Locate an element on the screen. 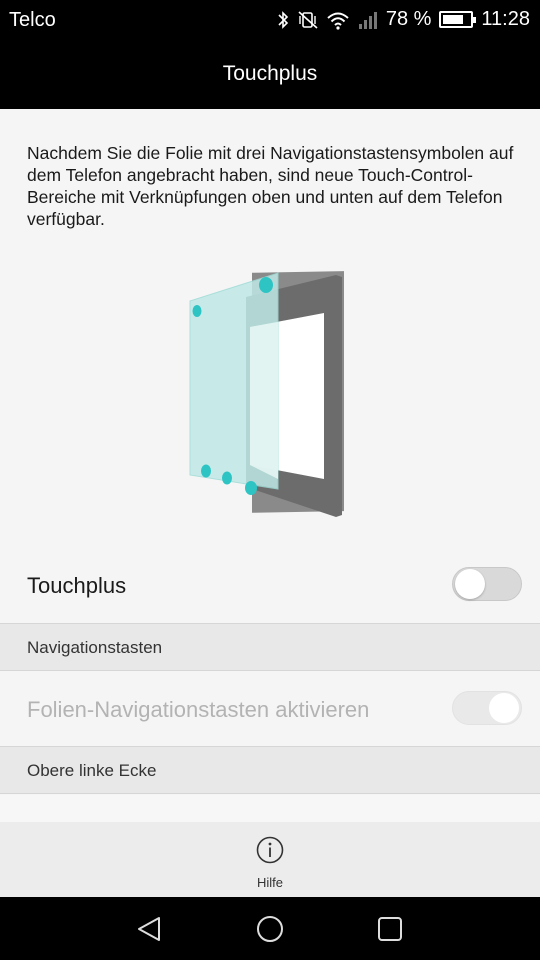 The width and height of the screenshot is (540, 960). recent-apps-icon is located at coordinates (390, 929).